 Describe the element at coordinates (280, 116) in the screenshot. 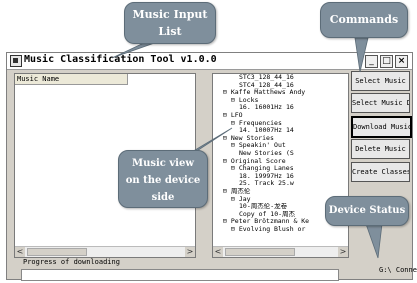

I see `tree-item: ⊟ LFO` at that location.